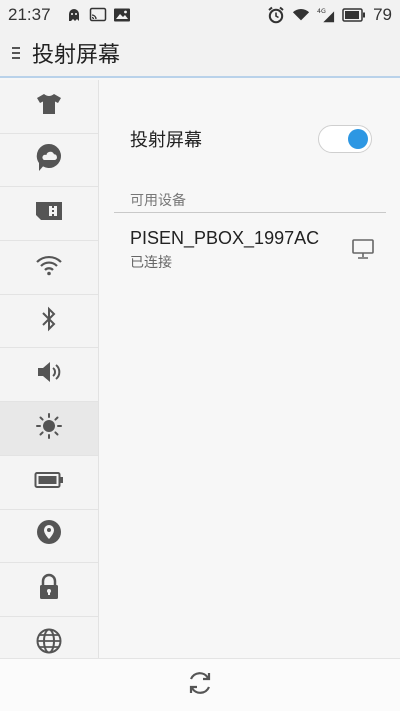 This screenshot has height=711, width=400. What do you see at coordinates (151, 262) in the screenshot?
I see `device-status: 已连接` at bounding box center [151, 262].